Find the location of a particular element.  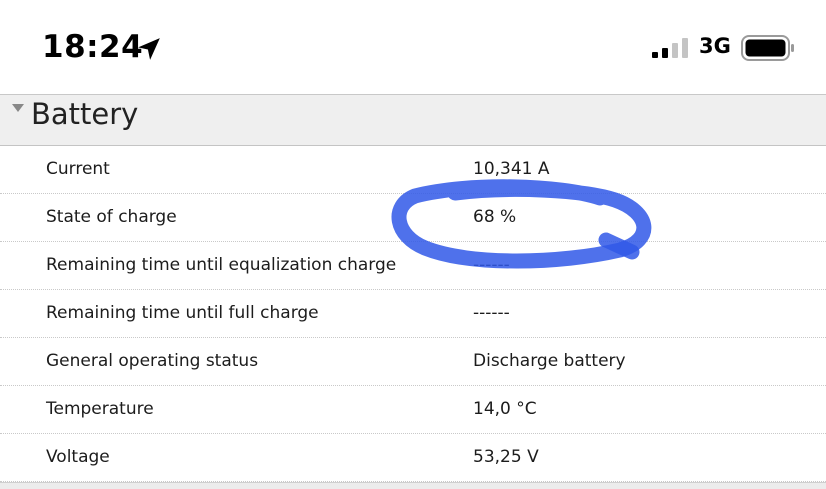

row-label: Current is located at coordinates (78, 169).